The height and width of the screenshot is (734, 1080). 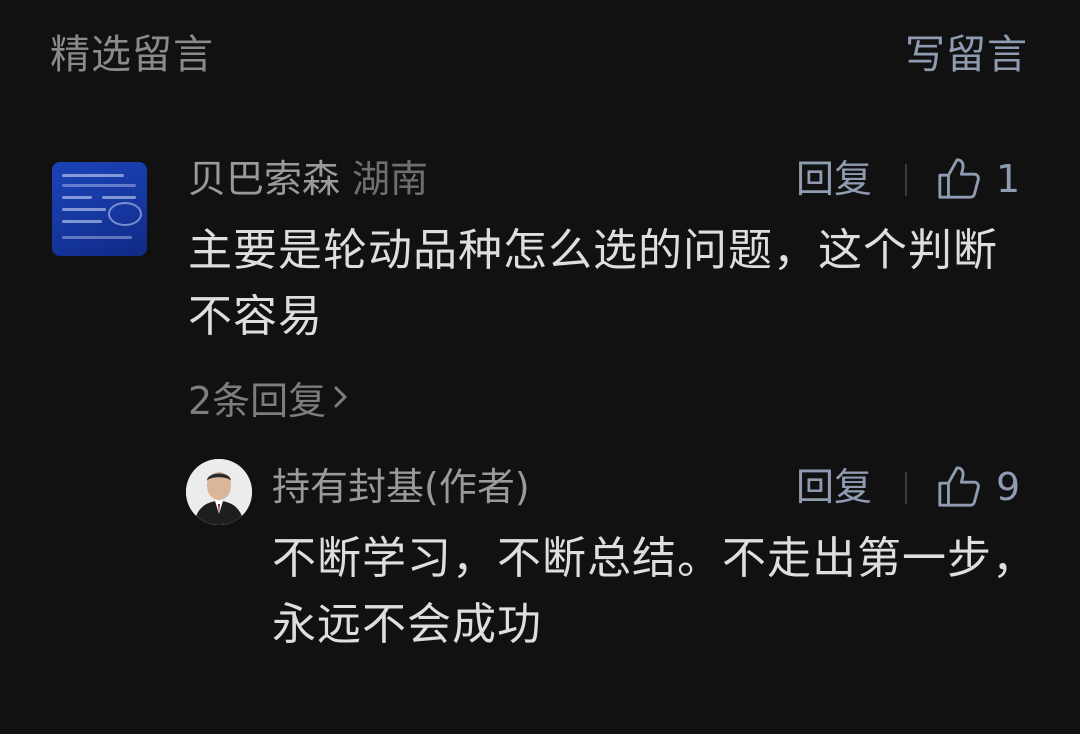 What do you see at coordinates (390, 179) in the screenshot?
I see `author-location: 湖南` at bounding box center [390, 179].